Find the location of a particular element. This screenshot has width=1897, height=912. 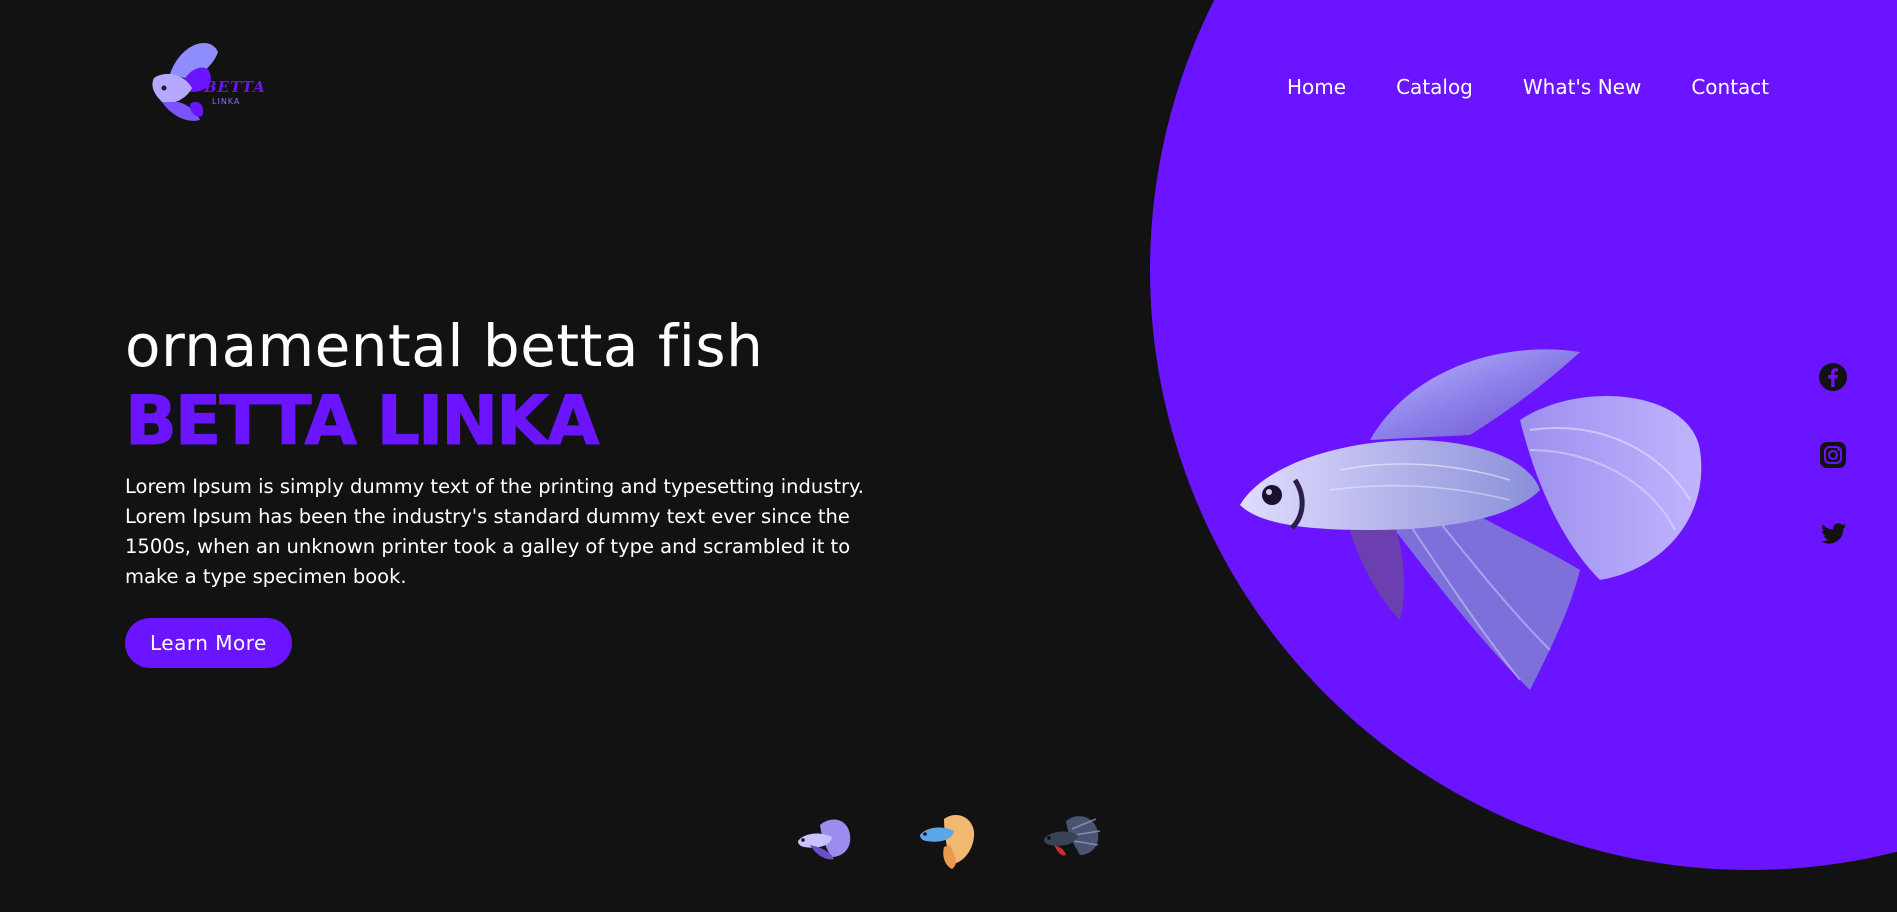

blue-betta-thumbnail is located at coordinates (823, 838).